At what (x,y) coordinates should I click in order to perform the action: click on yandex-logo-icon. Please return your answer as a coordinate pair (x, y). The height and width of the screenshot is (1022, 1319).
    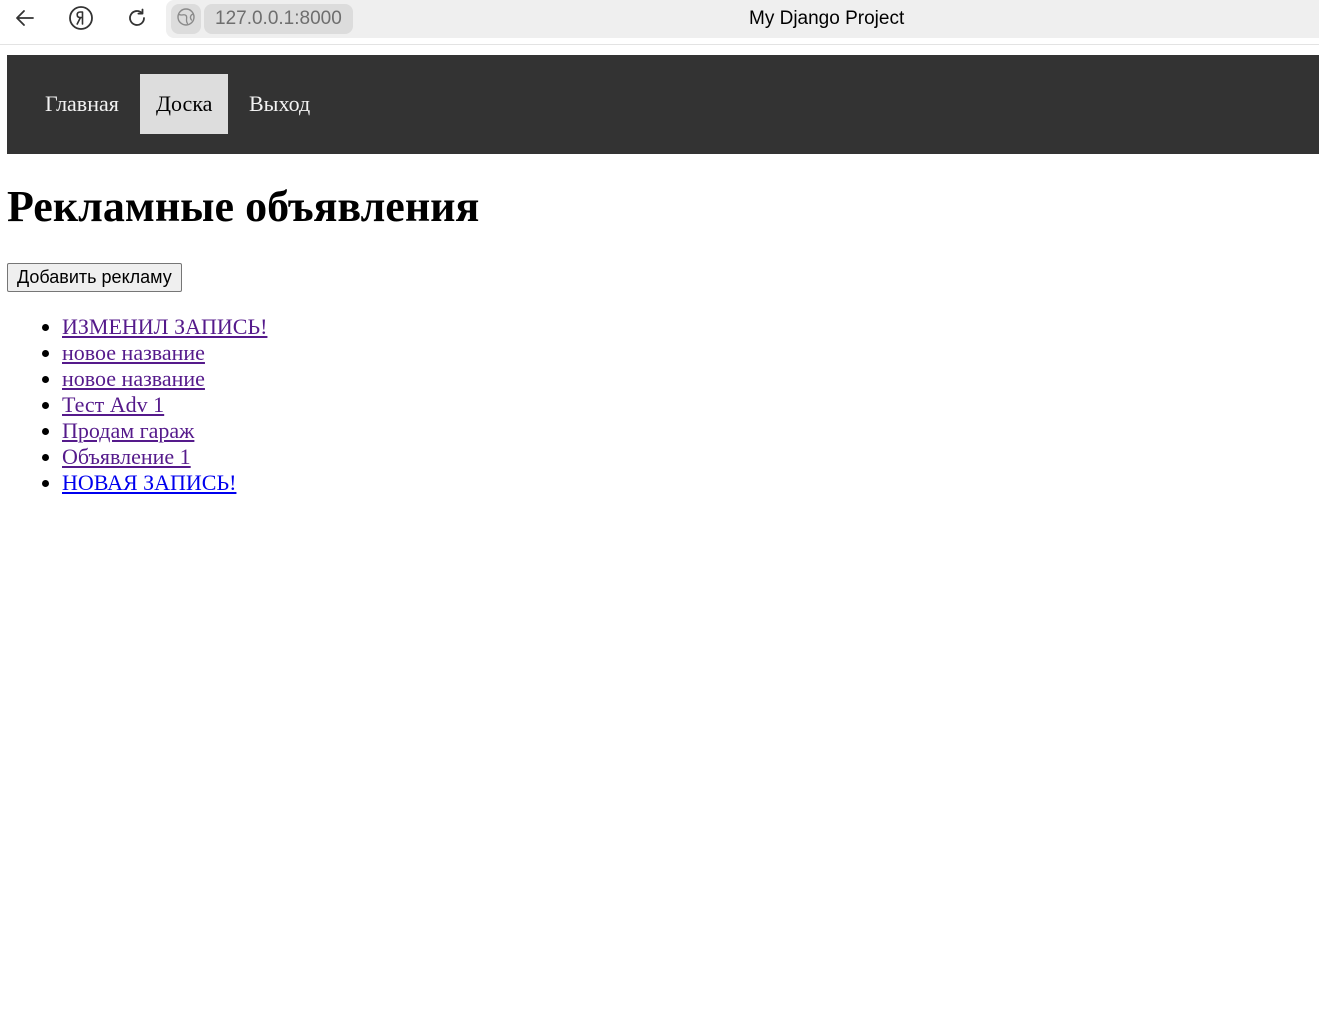
    Looking at the image, I should click on (81, 20).